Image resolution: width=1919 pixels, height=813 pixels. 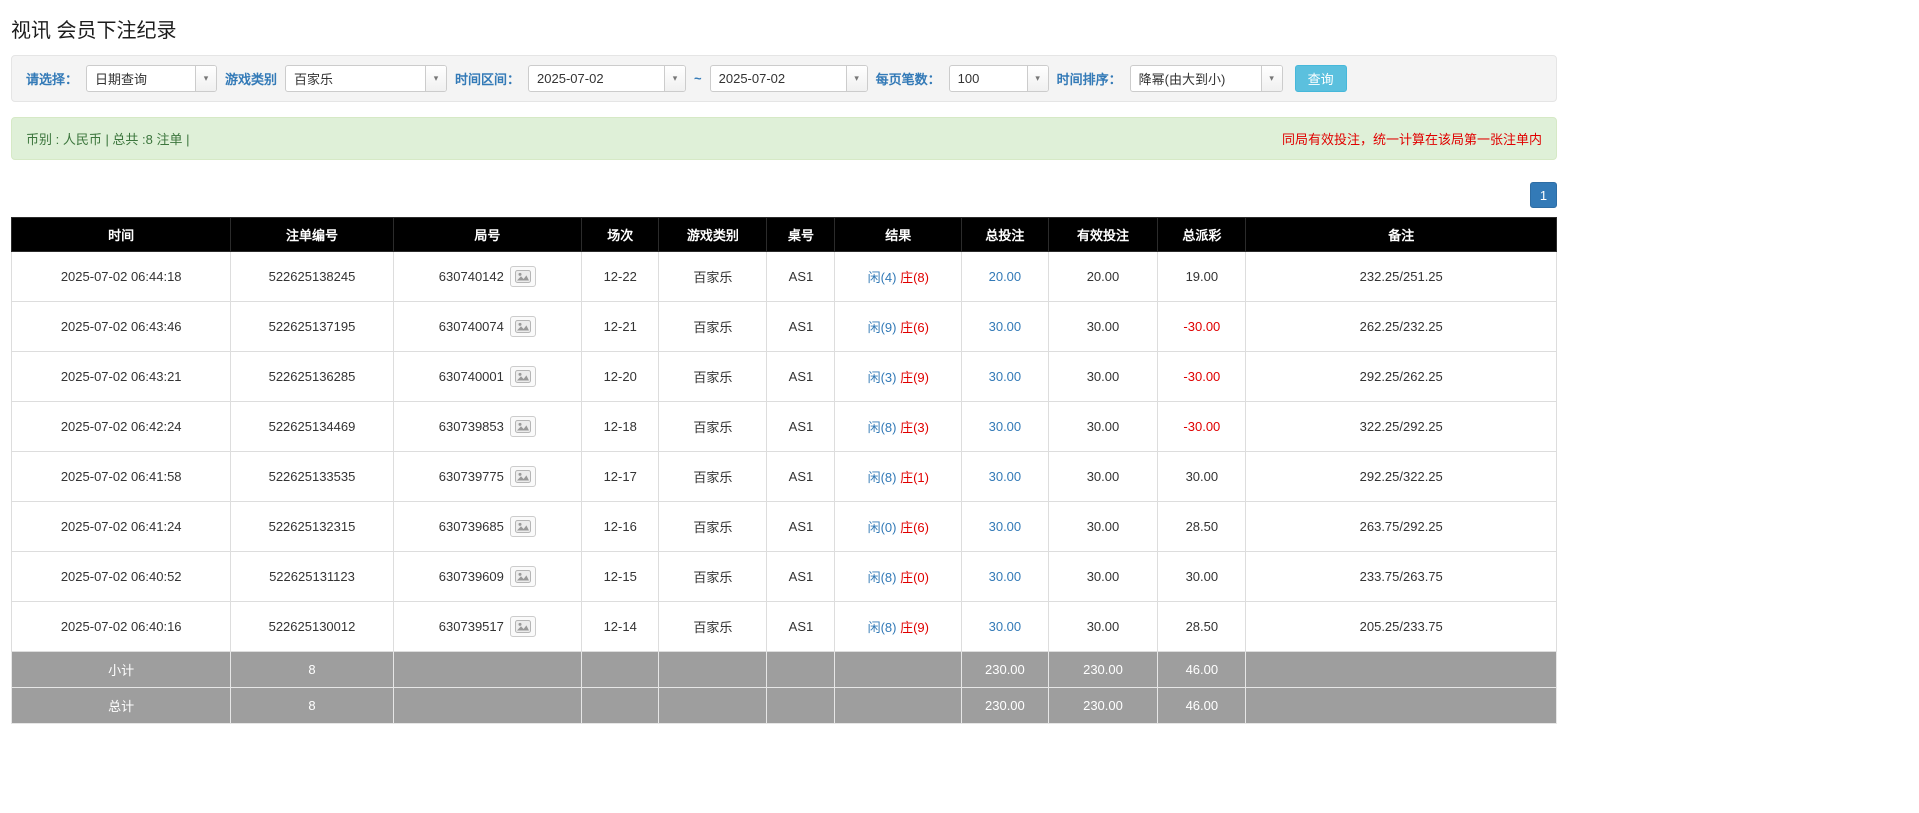 I want to click on date-to-picker: 2025-07-02 ▾, so click(x=788, y=78).